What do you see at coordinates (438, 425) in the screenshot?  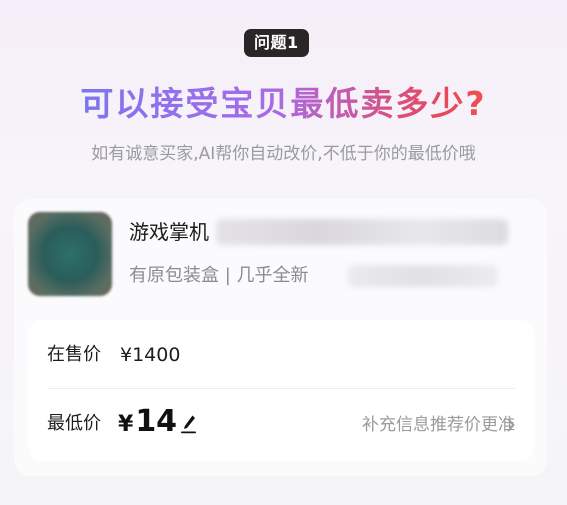 I see `recommend-price-link: 补充信息推荐价更准` at bounding box center [438, 425].